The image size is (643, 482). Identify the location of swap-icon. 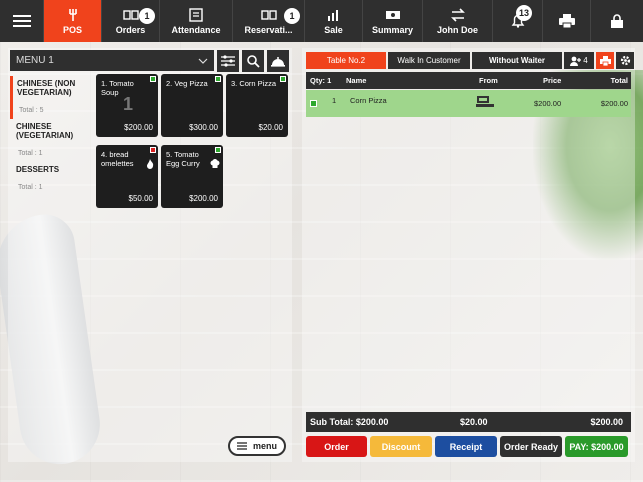
(457, 14).